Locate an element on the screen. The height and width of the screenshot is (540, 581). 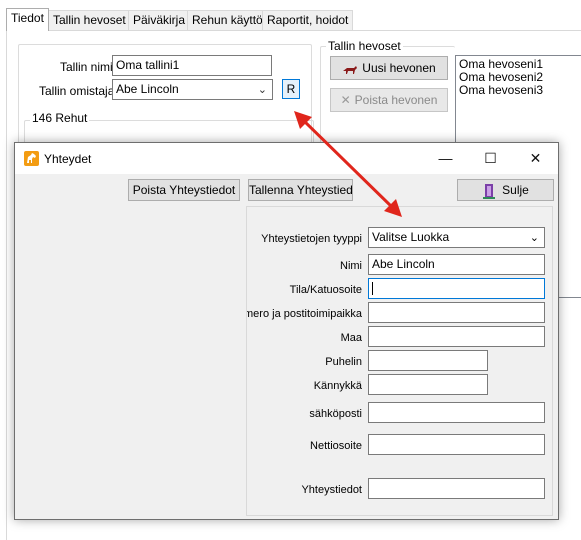
address-input is located at coordinates (456, 288).